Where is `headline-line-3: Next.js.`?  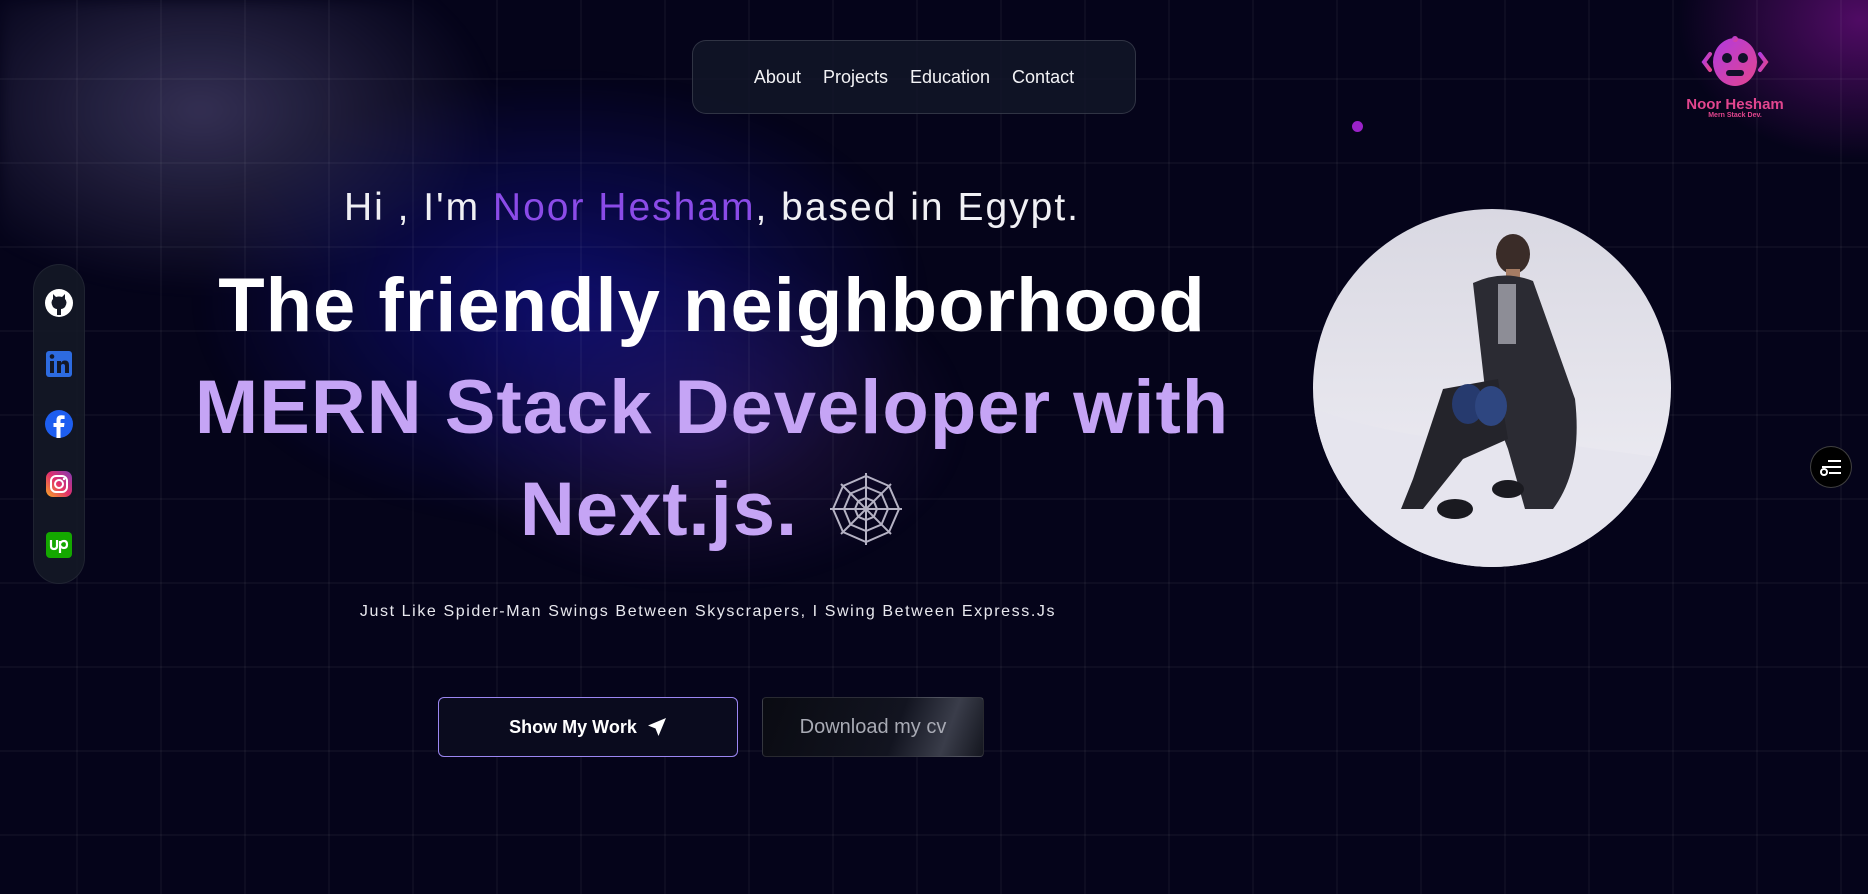
headline-line-3: Next.js. is located at coordinates (712, 512).